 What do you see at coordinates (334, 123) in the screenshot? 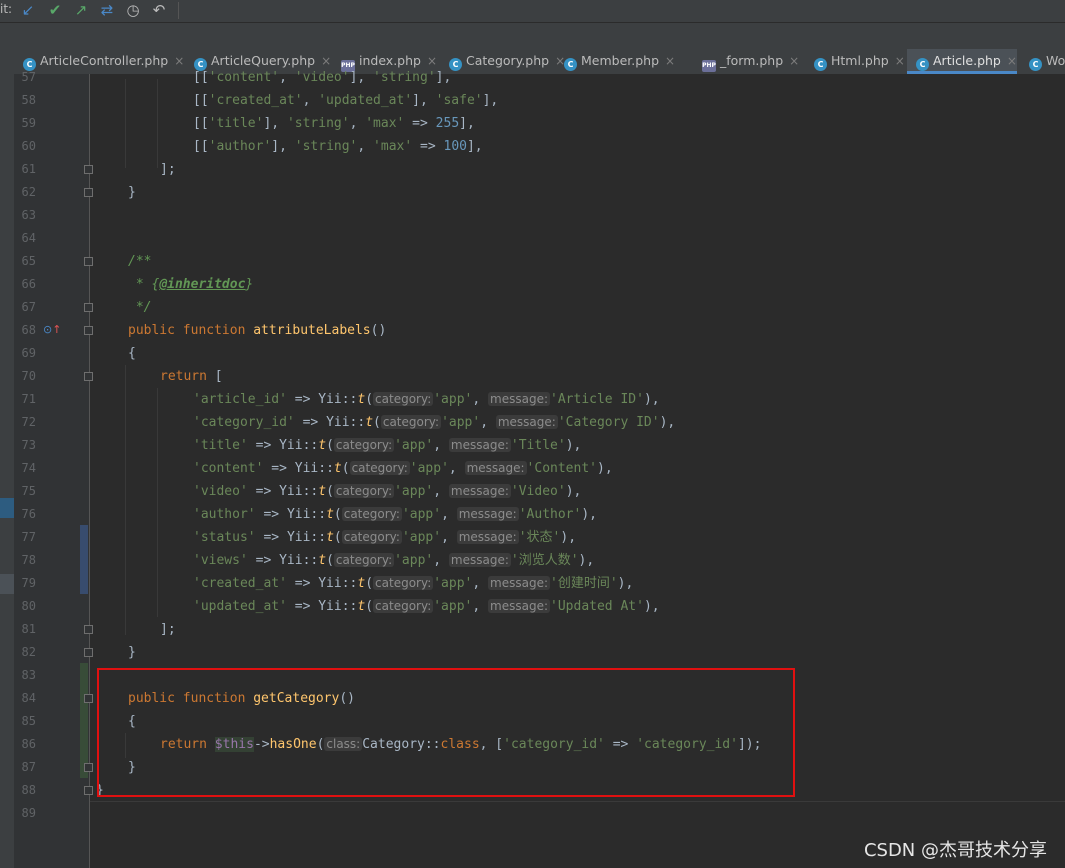
I see `code-line: [['title'], 'string', 'max' => 255],` at bounding box center [334, 123].